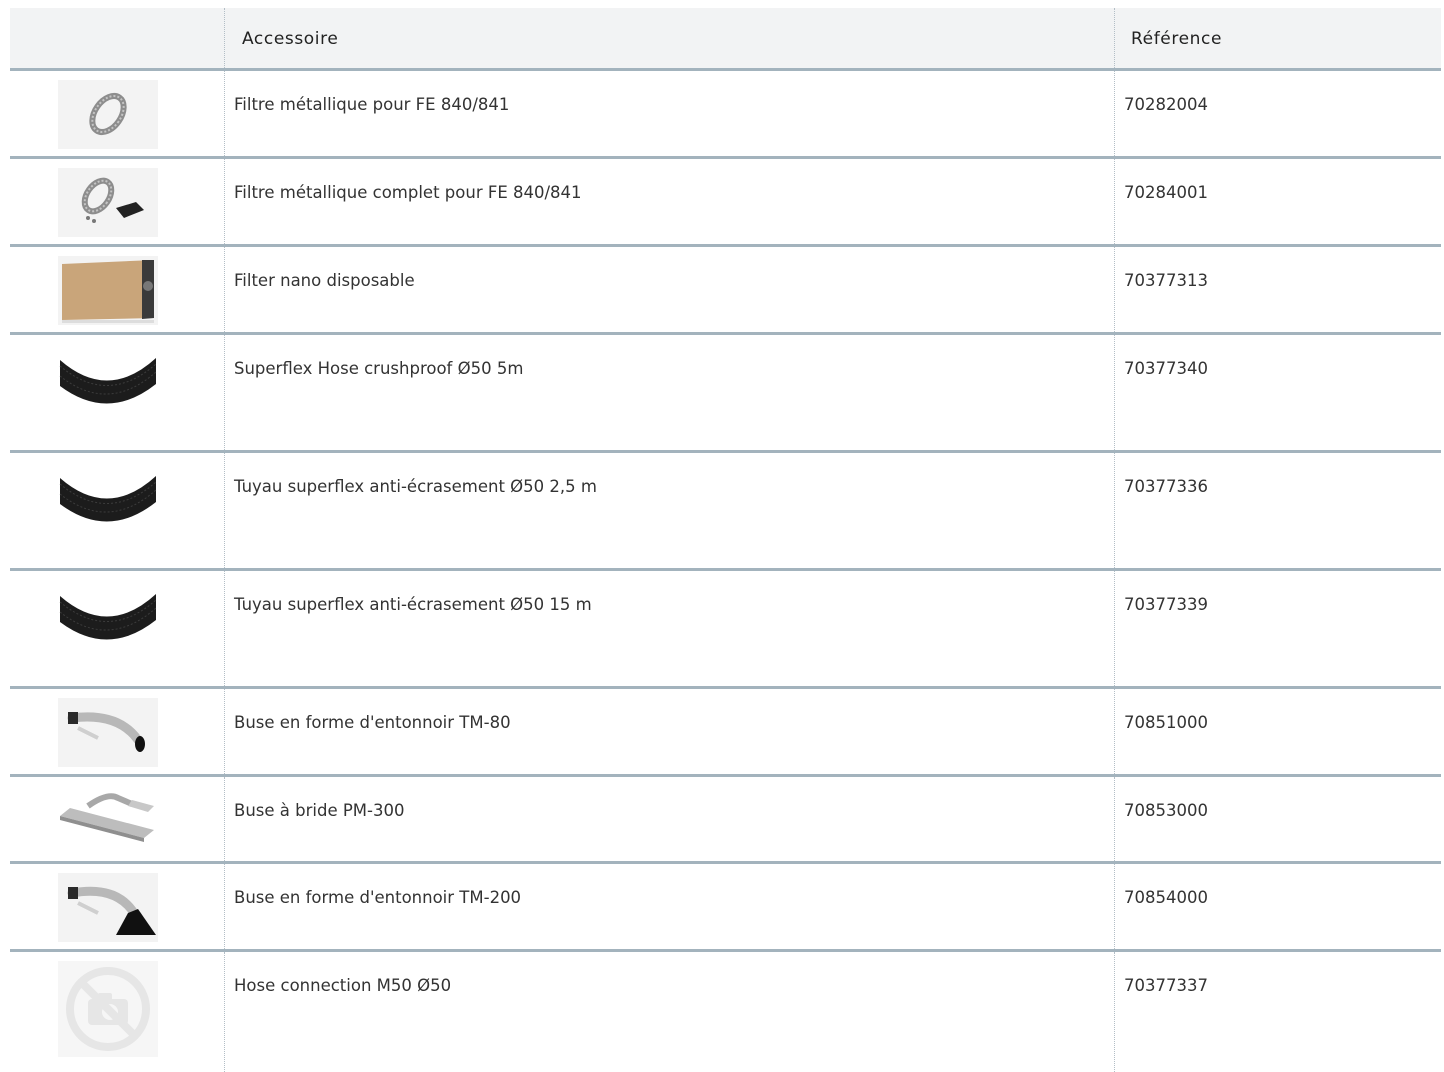  Describe the element at coordinates (1166, 897) in the screenshot. I see `reference-number: 70854000` at that location.